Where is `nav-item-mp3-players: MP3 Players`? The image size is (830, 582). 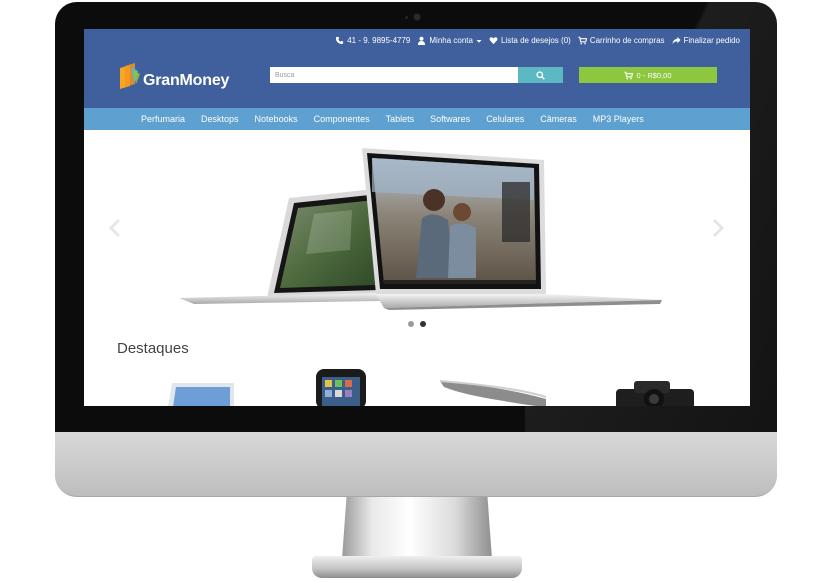
nav-item-mp3-players: MP3 Players is located at coordinates (618, 119).